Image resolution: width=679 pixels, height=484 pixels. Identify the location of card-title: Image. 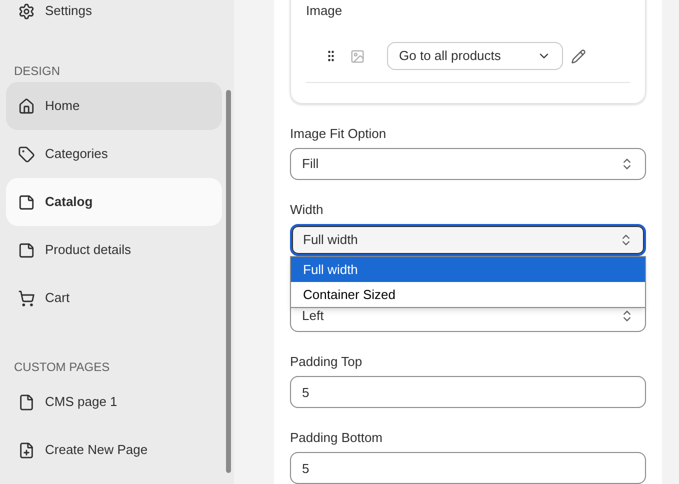
(325, 10).